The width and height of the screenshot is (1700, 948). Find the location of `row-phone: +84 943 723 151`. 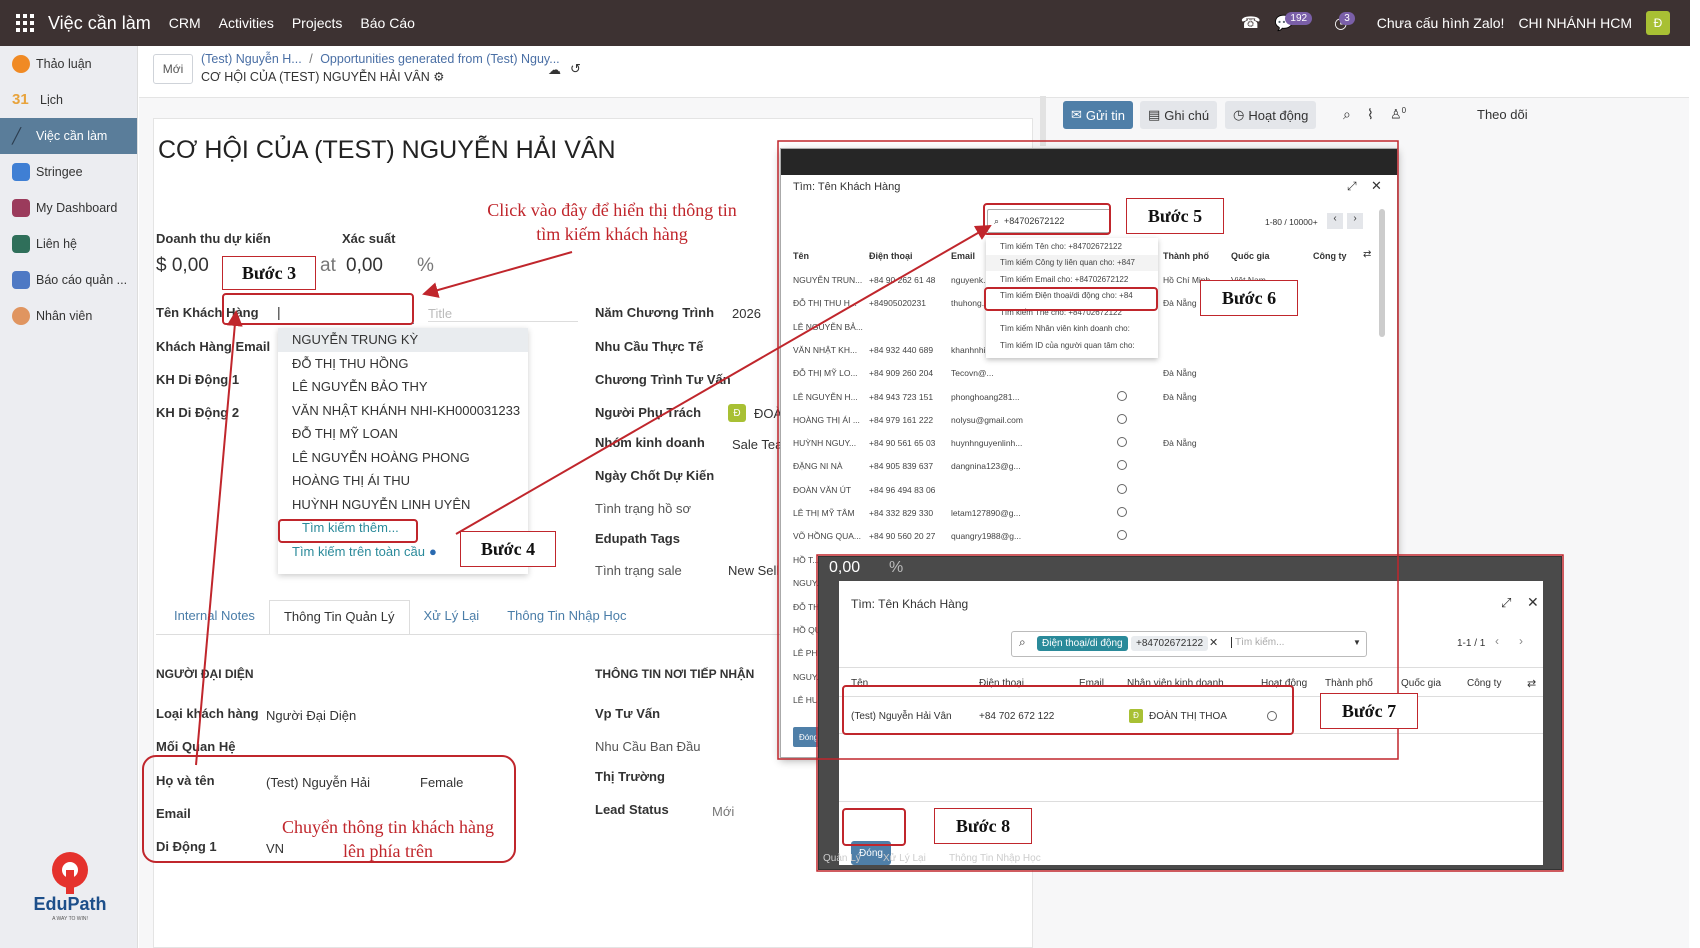

row-phone: +84 943 723 151 is located at coordinates (901, 396).